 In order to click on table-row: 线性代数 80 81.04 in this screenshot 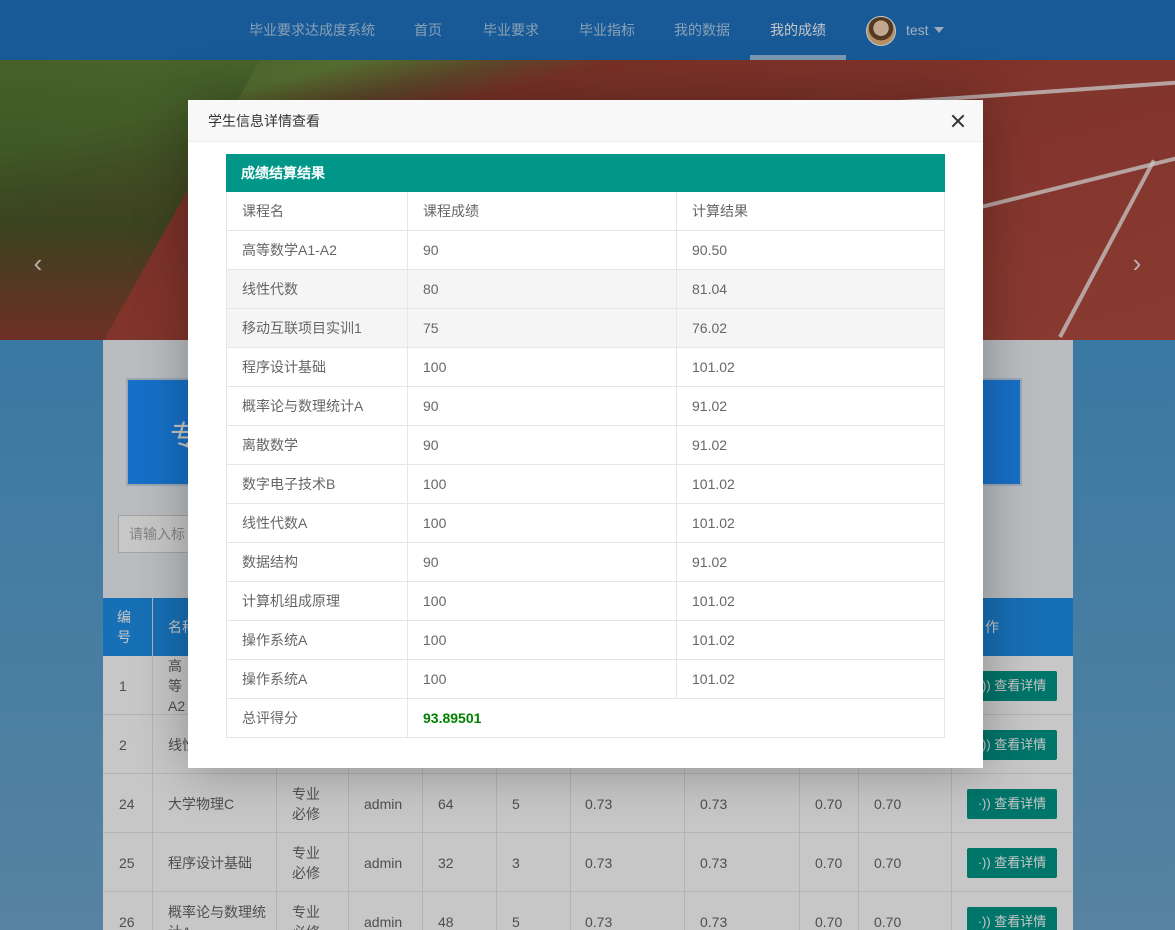, I will do `click(585, 289)`.